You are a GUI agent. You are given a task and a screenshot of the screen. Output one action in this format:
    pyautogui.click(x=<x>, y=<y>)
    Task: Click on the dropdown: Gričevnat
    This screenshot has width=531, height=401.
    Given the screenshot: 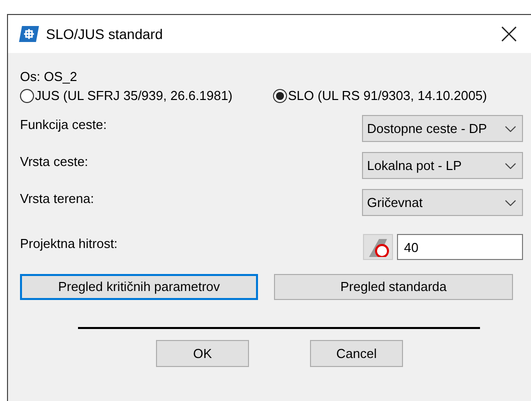 What is the action you would take?
    pyautogui.click(x=442, y=202)
    